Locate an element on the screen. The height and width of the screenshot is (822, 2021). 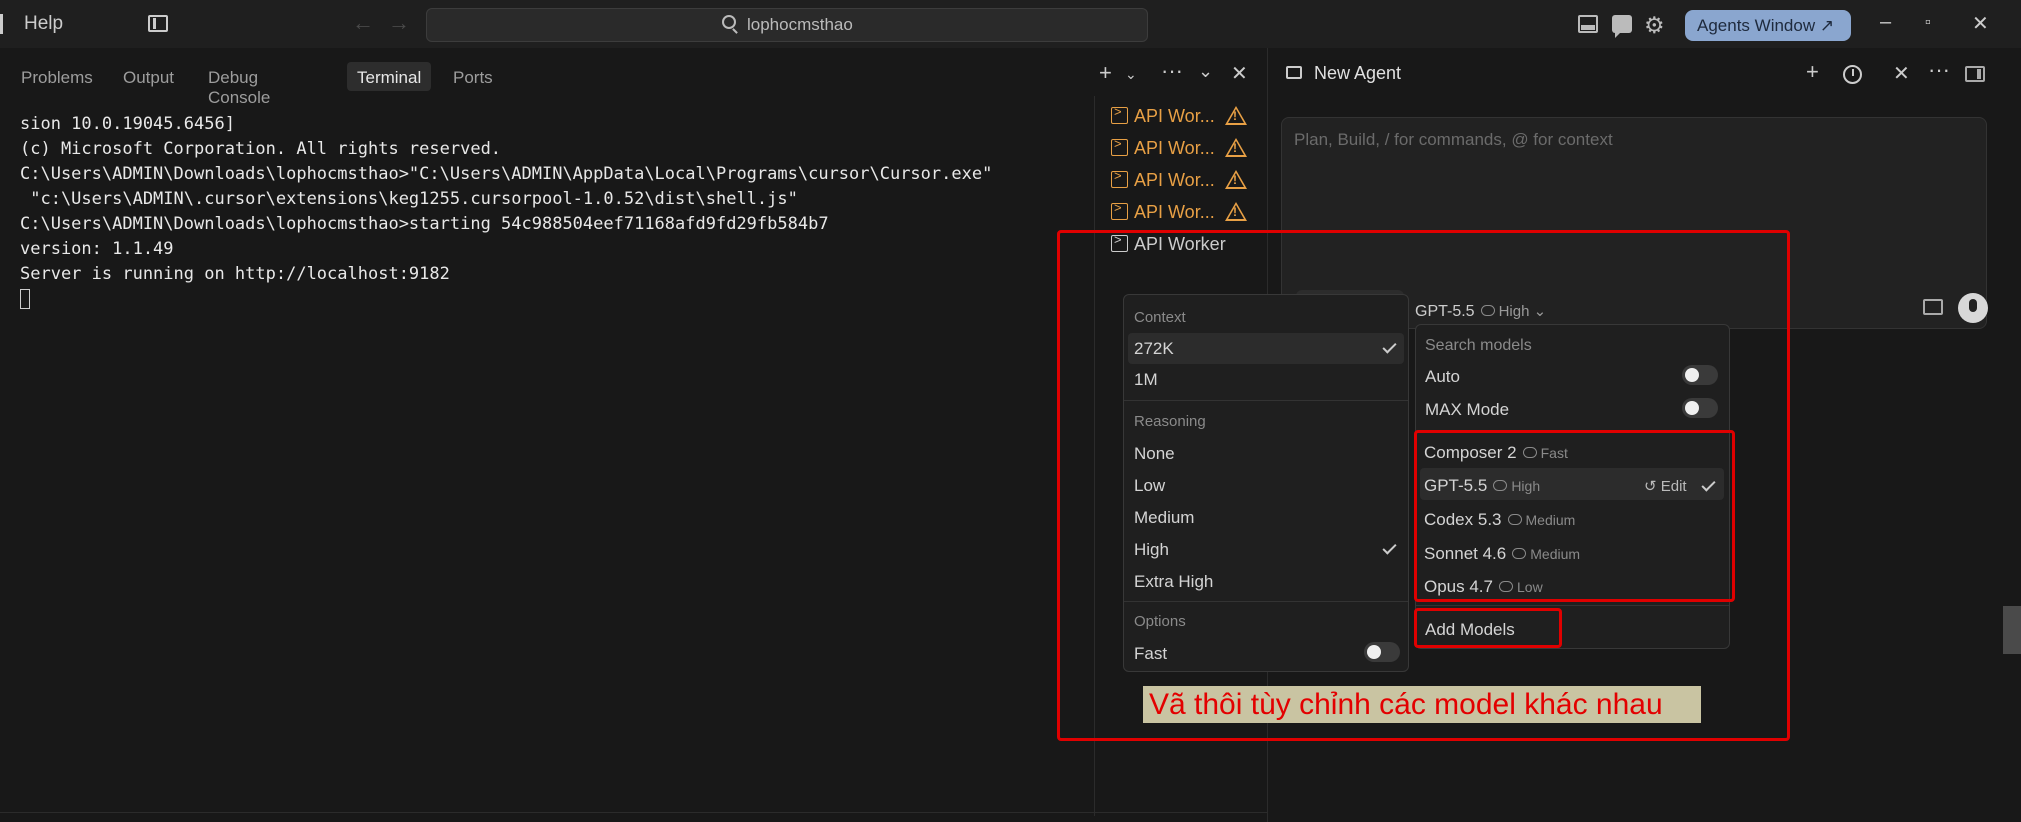
close-agent-icon: ✕ is located at coordinates (1901, 73).